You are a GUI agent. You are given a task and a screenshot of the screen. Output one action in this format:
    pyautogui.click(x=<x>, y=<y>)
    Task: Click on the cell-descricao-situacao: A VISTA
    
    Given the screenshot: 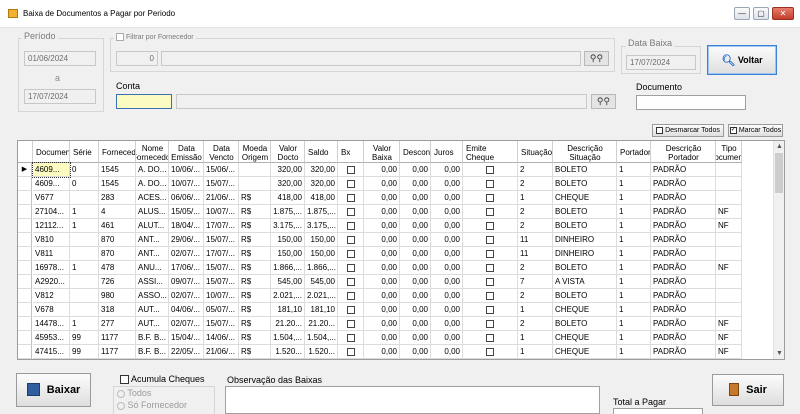 What is the action you would take?
    pyautogui.click(x=585, y=282)
    